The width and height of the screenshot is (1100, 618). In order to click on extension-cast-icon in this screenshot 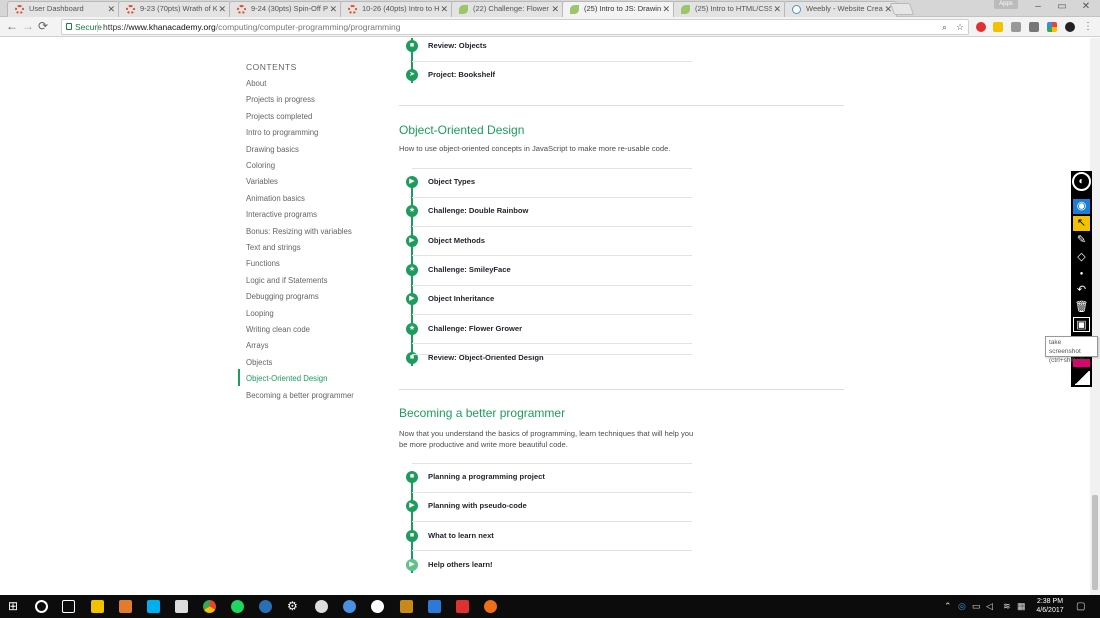, I will do `click(1034, 27)`.